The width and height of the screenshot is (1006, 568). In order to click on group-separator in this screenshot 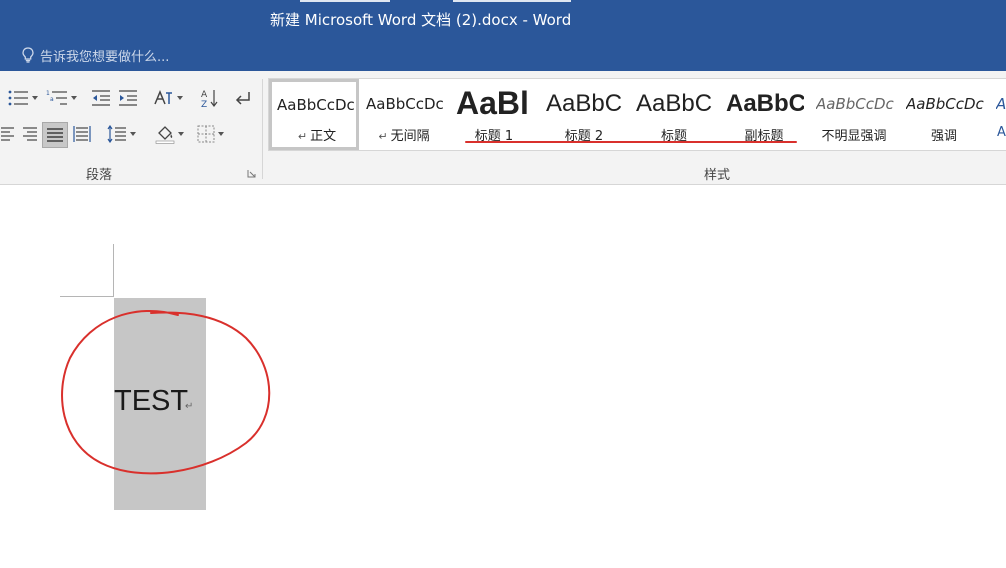, I will do `click(262, 129)`.